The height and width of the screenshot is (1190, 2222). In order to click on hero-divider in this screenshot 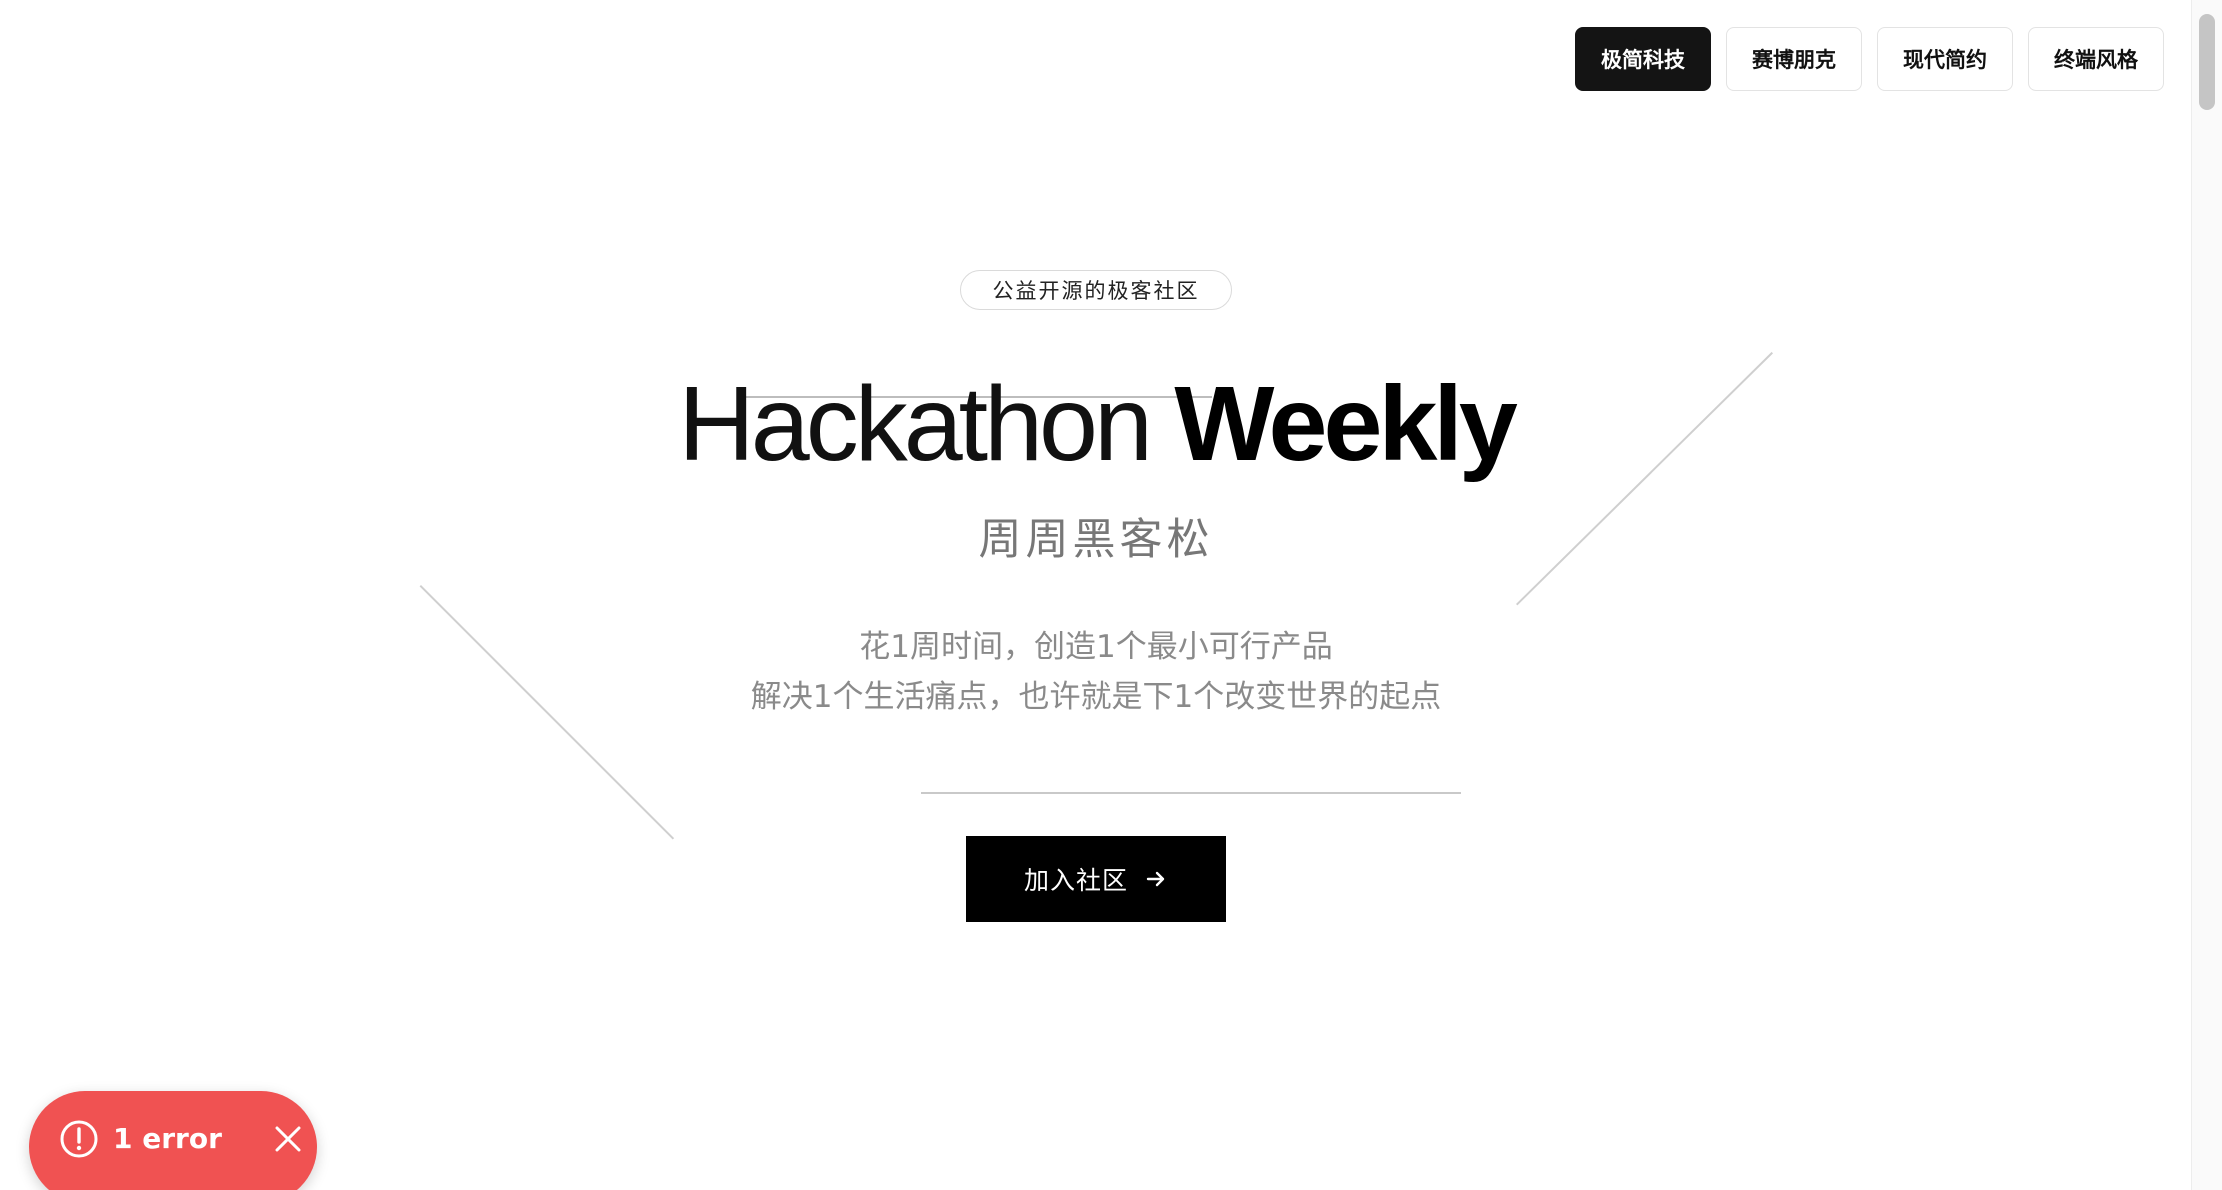, I will do `click(1191, 793)`.